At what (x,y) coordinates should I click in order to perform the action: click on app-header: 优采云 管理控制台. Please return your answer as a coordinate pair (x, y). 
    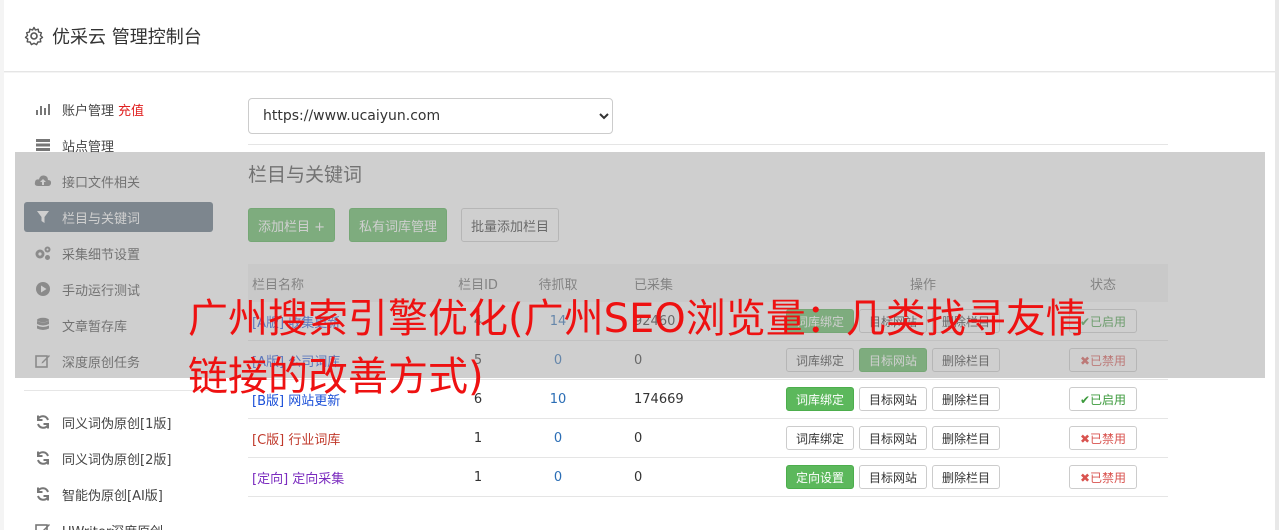
    Looking at the image, I should click on (639, 36).